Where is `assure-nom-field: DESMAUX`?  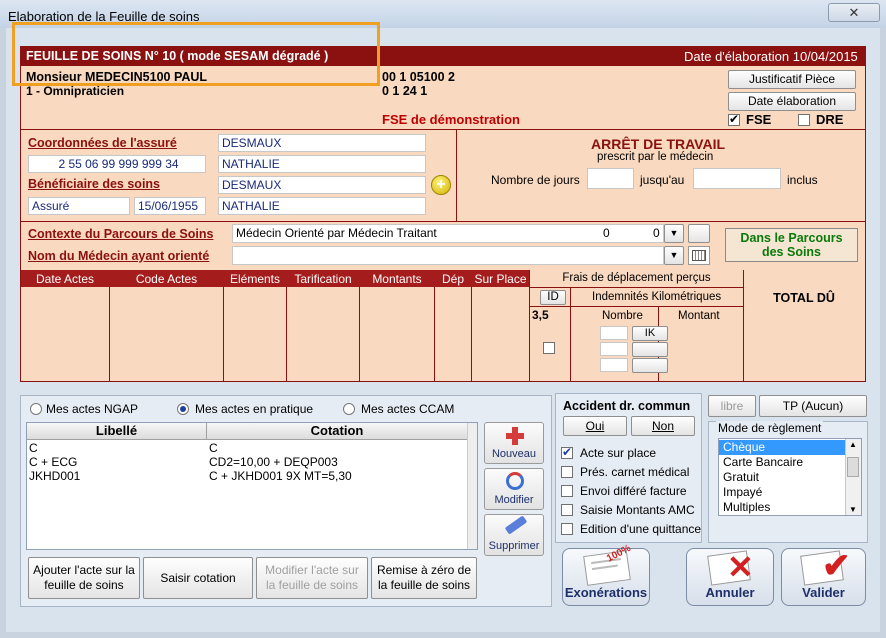 assure-nom-field: DESMAUX is located at coordinates (322, 143).